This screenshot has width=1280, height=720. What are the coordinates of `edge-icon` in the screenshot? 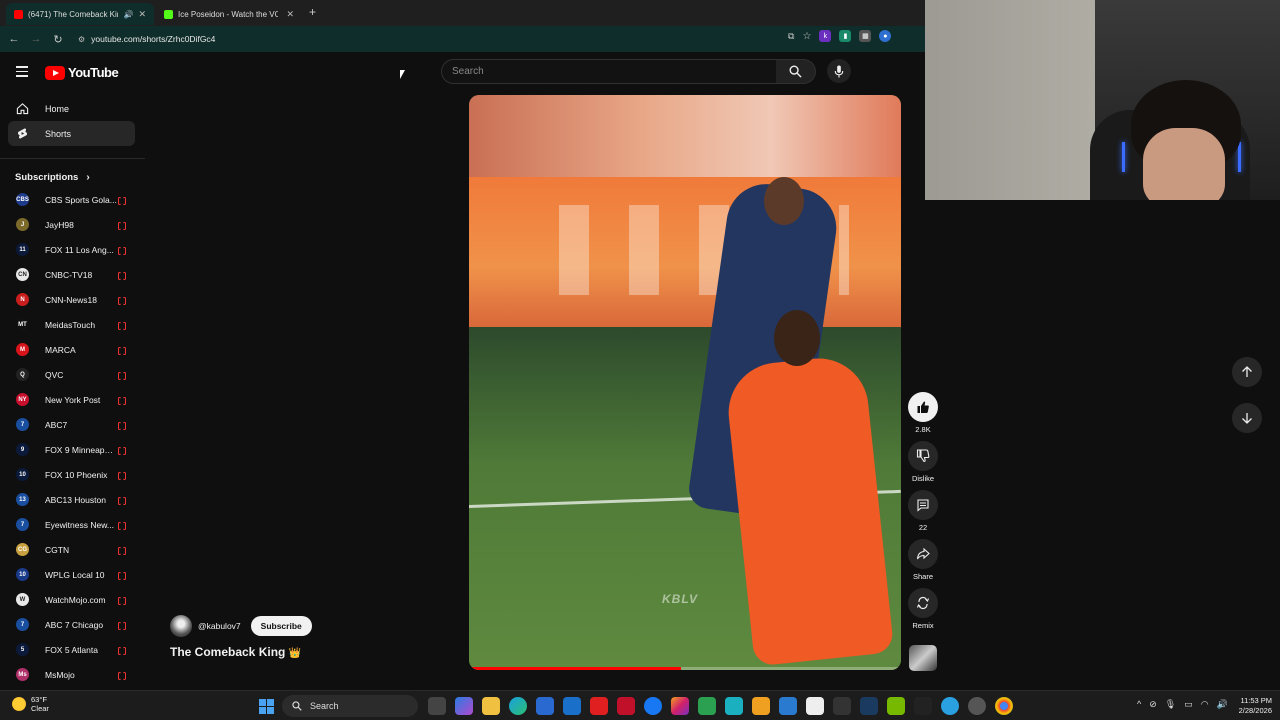 It's located at (518, 706).